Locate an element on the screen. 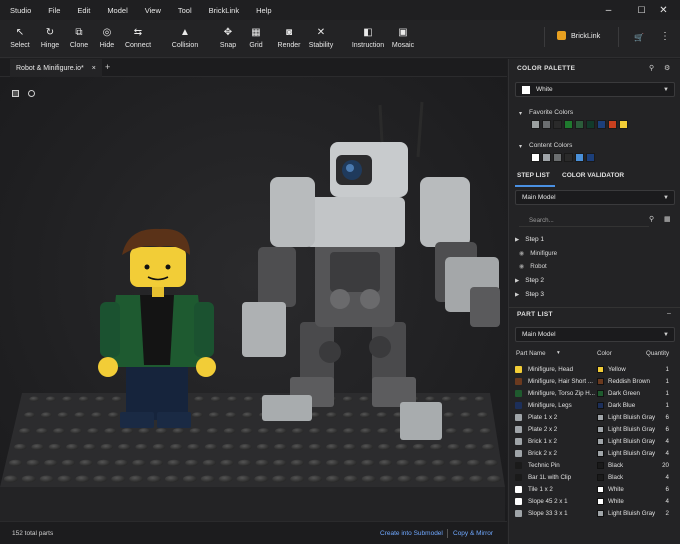  part-row: Plate 1 x 2 Light Bluish Gray 6 is located at coordinates (594, 418).